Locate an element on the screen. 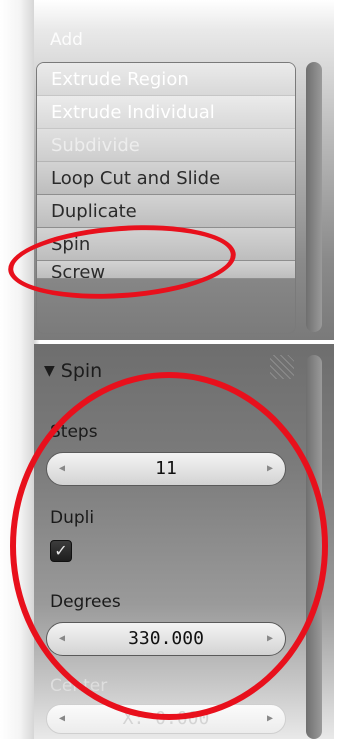  collapse-triangle-icon: ▼ is located at coordinates (49, 371).